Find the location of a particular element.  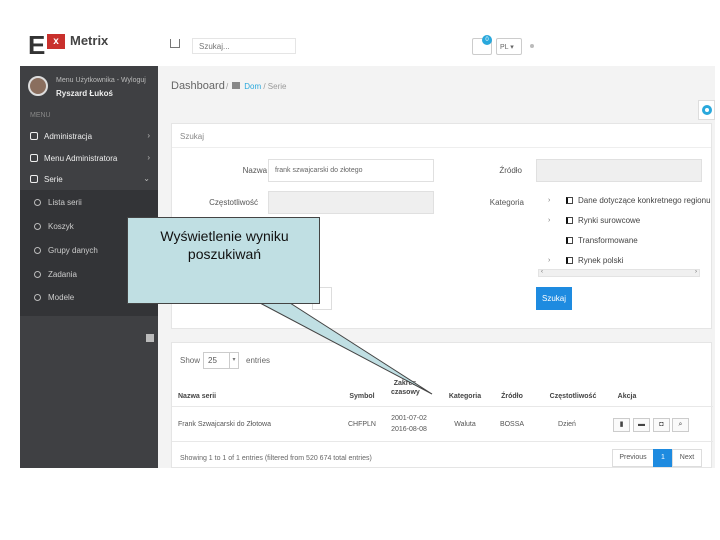

callout-box: Wyświetlenie wyniku poszukiwań is located at coordinates (223, 260).